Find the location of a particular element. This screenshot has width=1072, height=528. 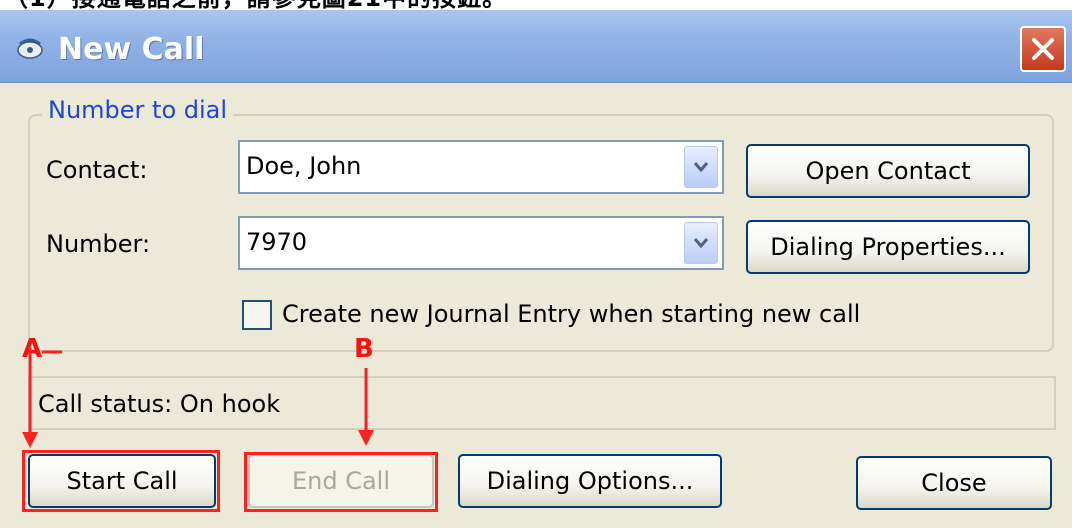

contact-dropdown-button is located at coordinates (701, 167).